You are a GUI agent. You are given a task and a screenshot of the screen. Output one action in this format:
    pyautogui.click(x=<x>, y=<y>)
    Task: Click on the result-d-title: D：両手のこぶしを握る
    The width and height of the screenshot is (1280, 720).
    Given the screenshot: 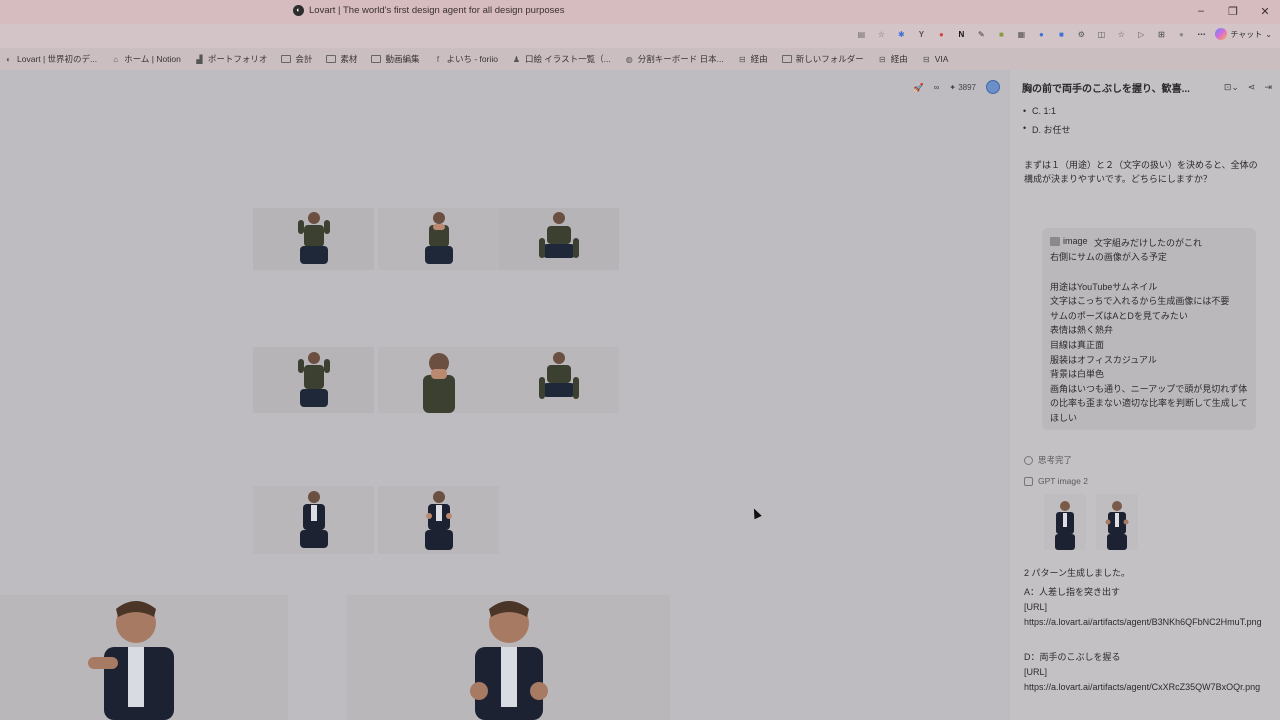 What is the action you would take?
    pyautogui.click(x=1072, y=657)
    